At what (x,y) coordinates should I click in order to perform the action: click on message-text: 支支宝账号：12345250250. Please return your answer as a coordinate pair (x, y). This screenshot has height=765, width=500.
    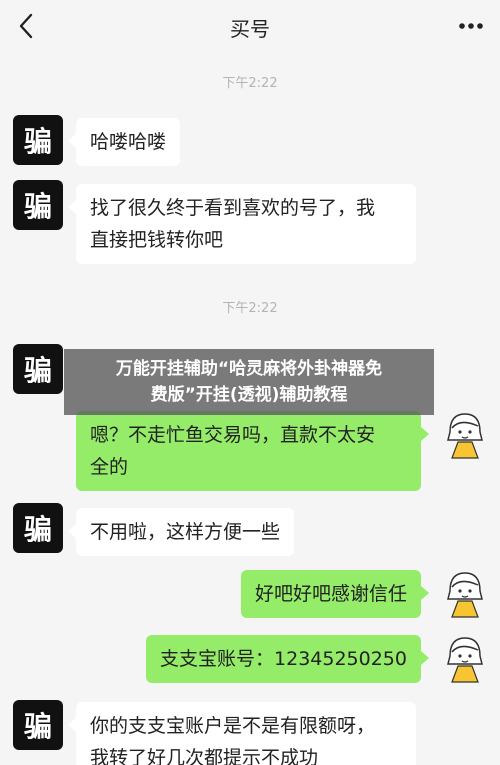
    Looking at the image, I should click on (283, 659).